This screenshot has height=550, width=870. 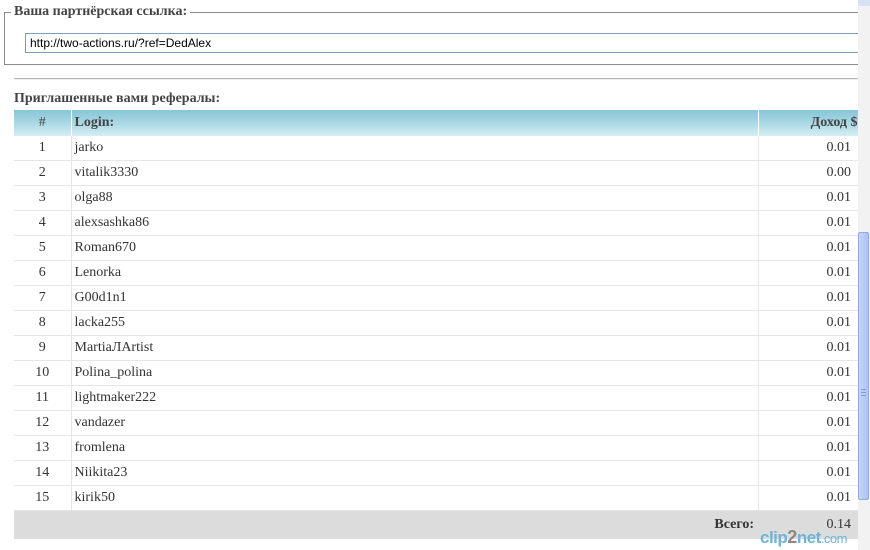 I want to click on table-row: 1 jarko 0.01, so click(x=436, y=148).